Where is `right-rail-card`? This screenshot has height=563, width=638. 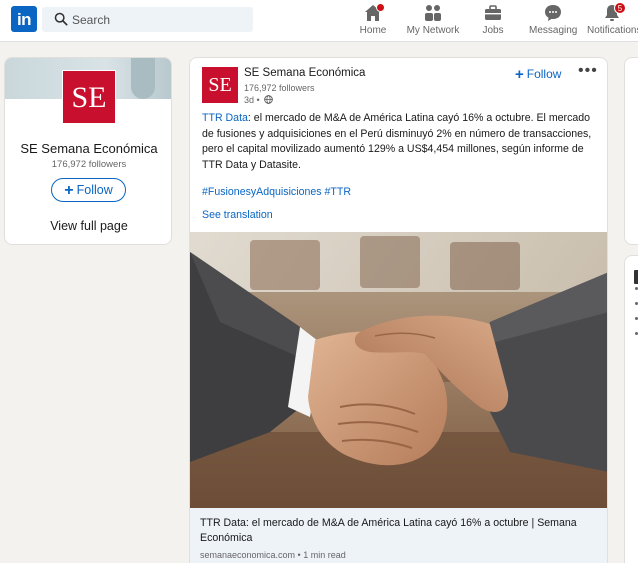
right-rail-card is located at coordinates (631, 151).